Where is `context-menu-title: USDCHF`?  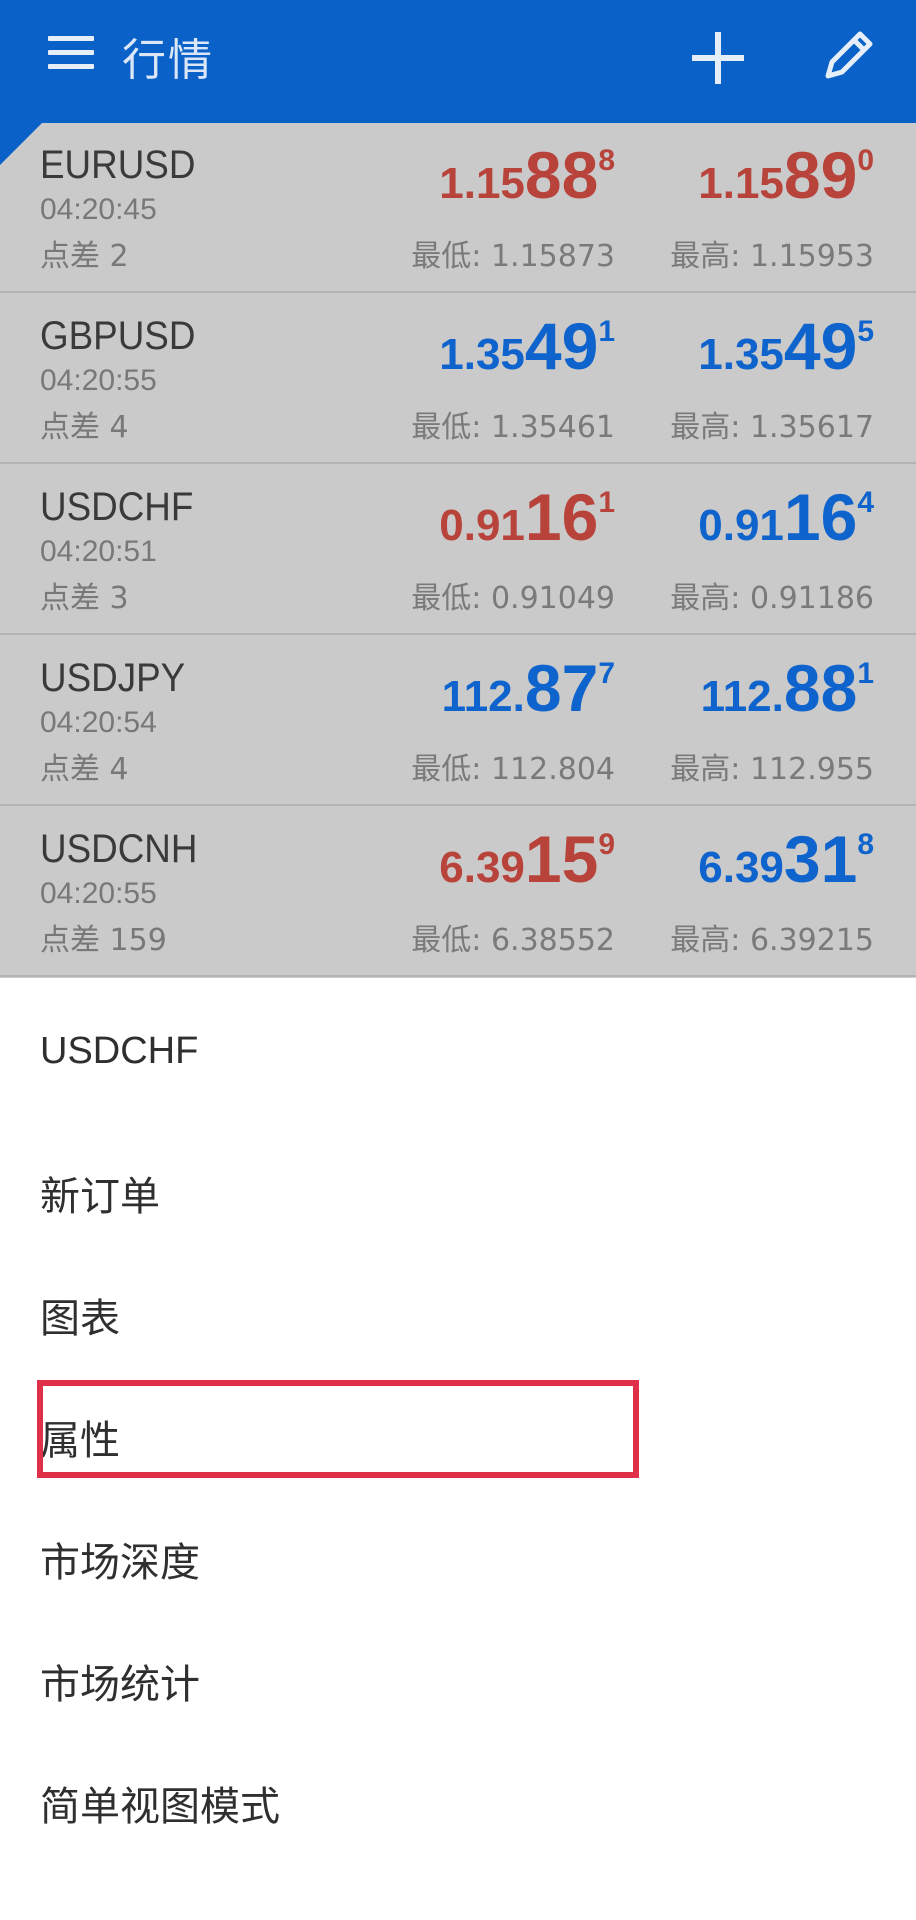 context-menu-title: USDCHF is located at coordinates (119, 1051).